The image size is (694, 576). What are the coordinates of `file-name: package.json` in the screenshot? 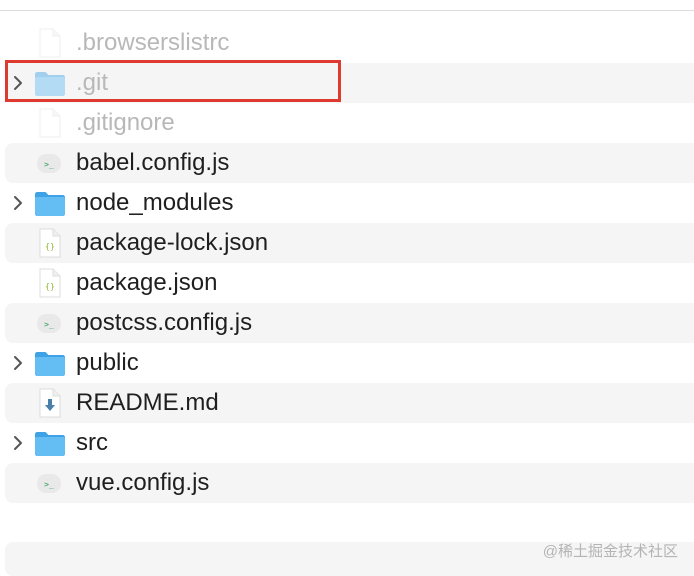 It's located at (147, 282).